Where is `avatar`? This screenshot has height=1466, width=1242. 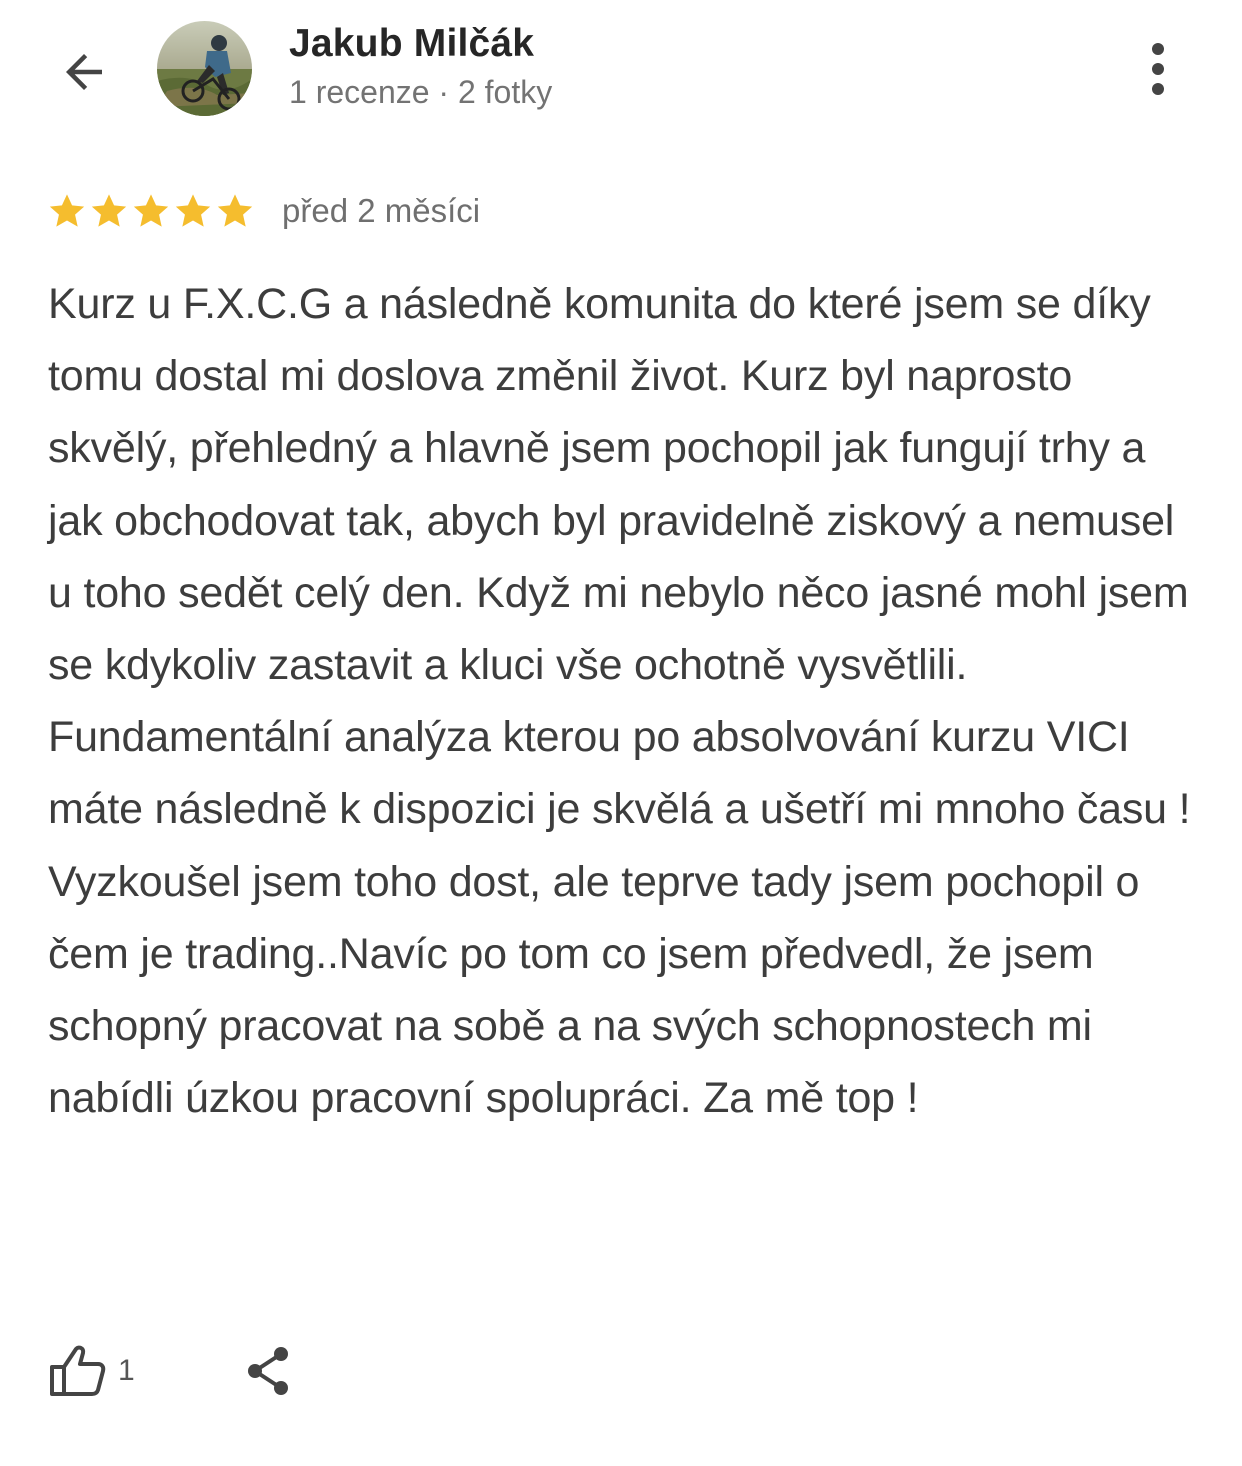 avatar is located at coordinates (204, 68).